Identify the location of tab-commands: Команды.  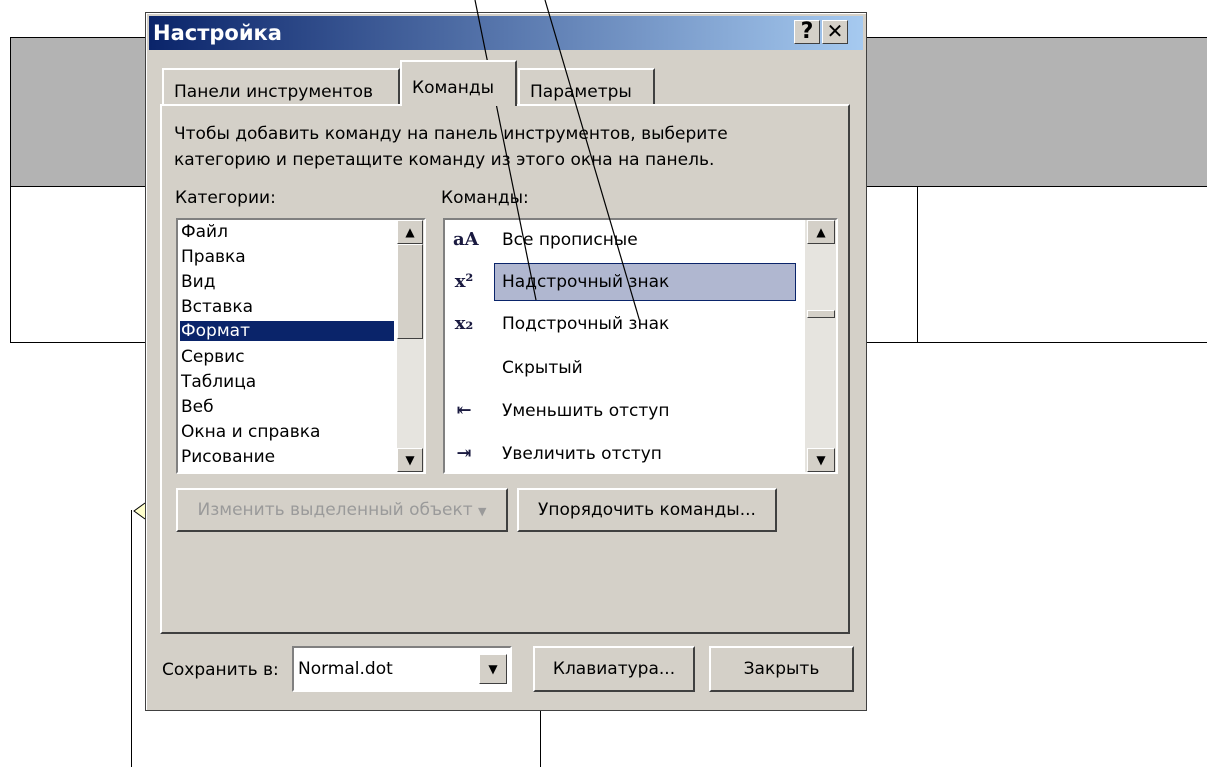
(458, 83).